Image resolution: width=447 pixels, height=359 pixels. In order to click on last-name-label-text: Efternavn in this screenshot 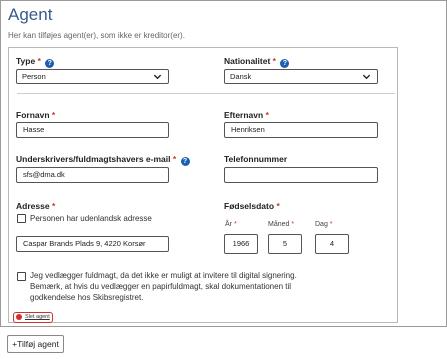, I will do `click(244, 115)`.